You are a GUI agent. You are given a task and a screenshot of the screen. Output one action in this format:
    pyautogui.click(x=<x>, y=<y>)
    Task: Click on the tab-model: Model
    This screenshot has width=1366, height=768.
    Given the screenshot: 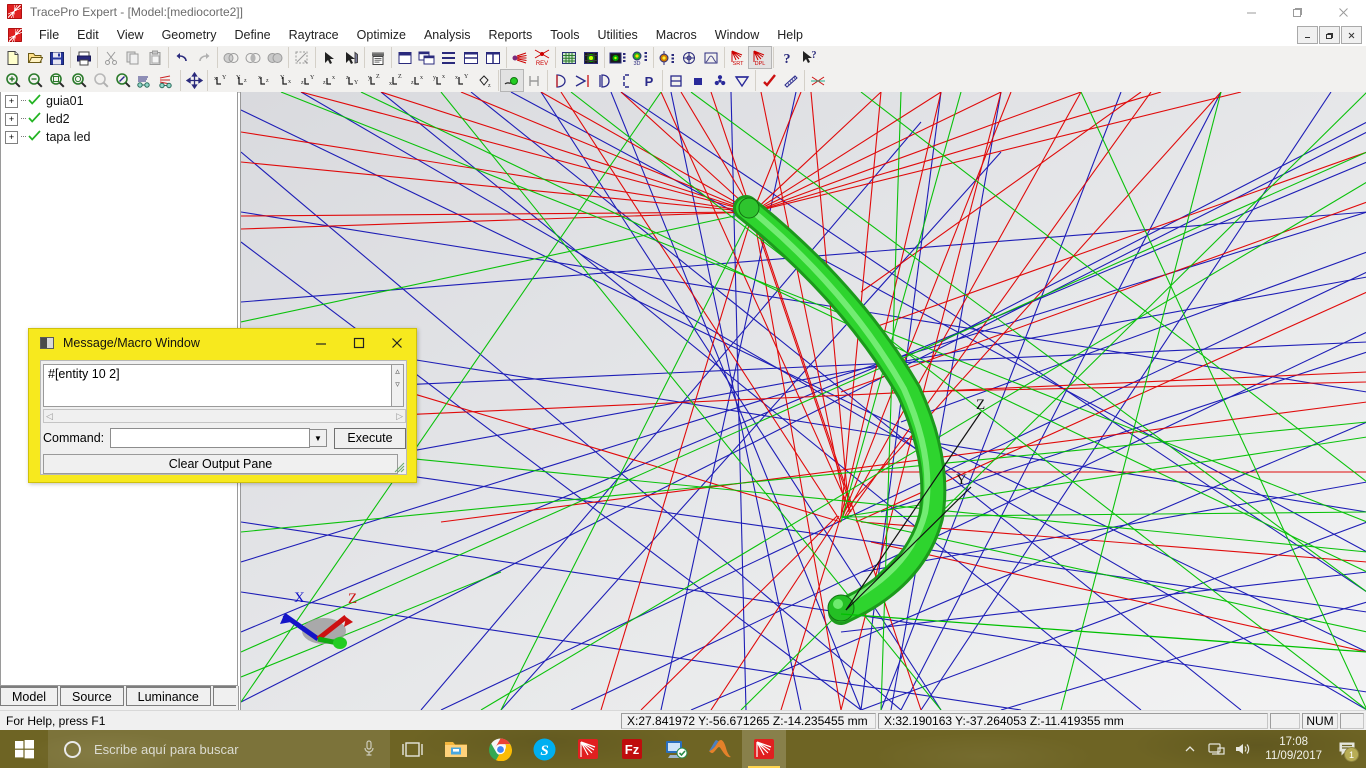 What is the action you would take?
    pyautogui.click(x=29, y=696)
    